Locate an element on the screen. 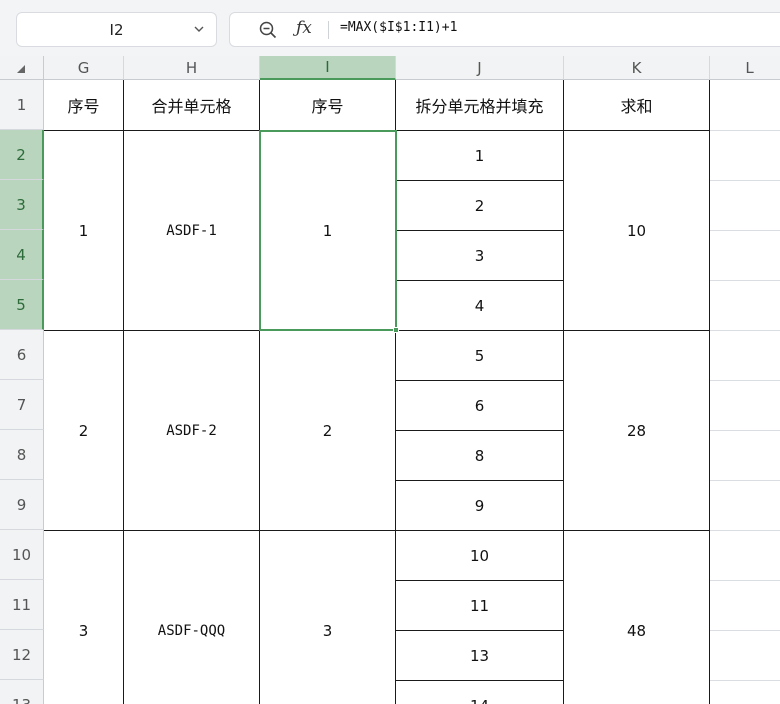  column-header-h: H is located at coordinates (192, 68).